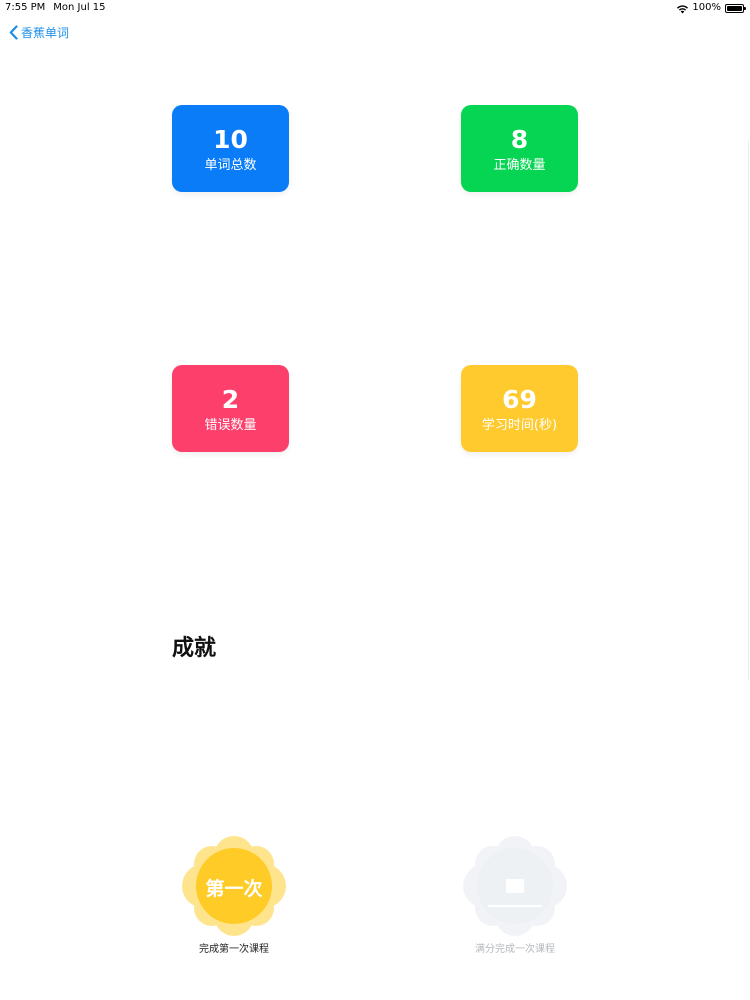 This screenshot has width=750, height=1000. I want to click on badge-first-lesson: 第一次 完成第一次课程, so click(234, 895).